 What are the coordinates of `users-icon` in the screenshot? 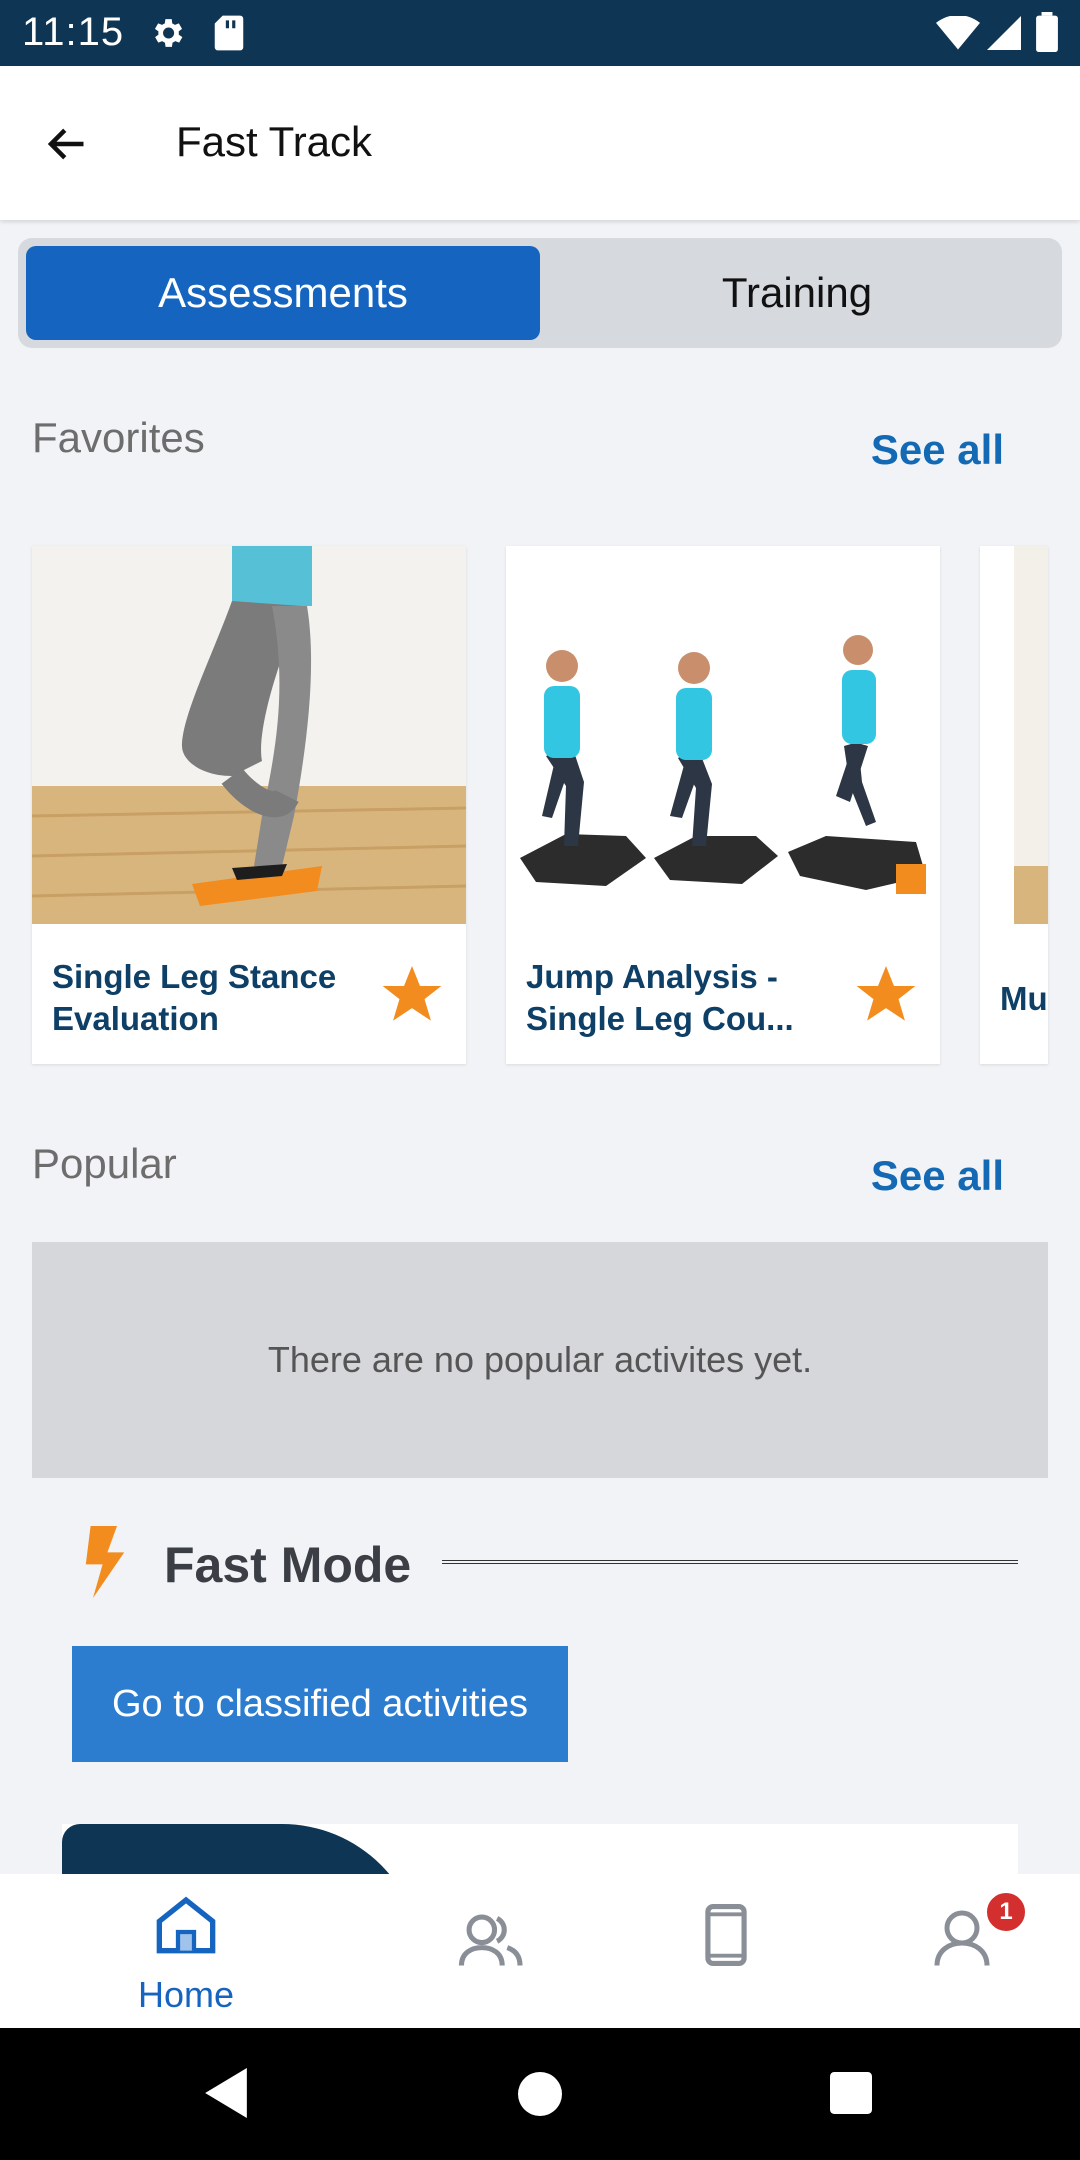 It's located at (492, 1942).